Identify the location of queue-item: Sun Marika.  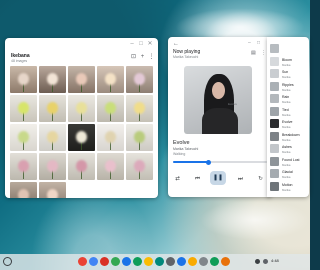
(289, 74).